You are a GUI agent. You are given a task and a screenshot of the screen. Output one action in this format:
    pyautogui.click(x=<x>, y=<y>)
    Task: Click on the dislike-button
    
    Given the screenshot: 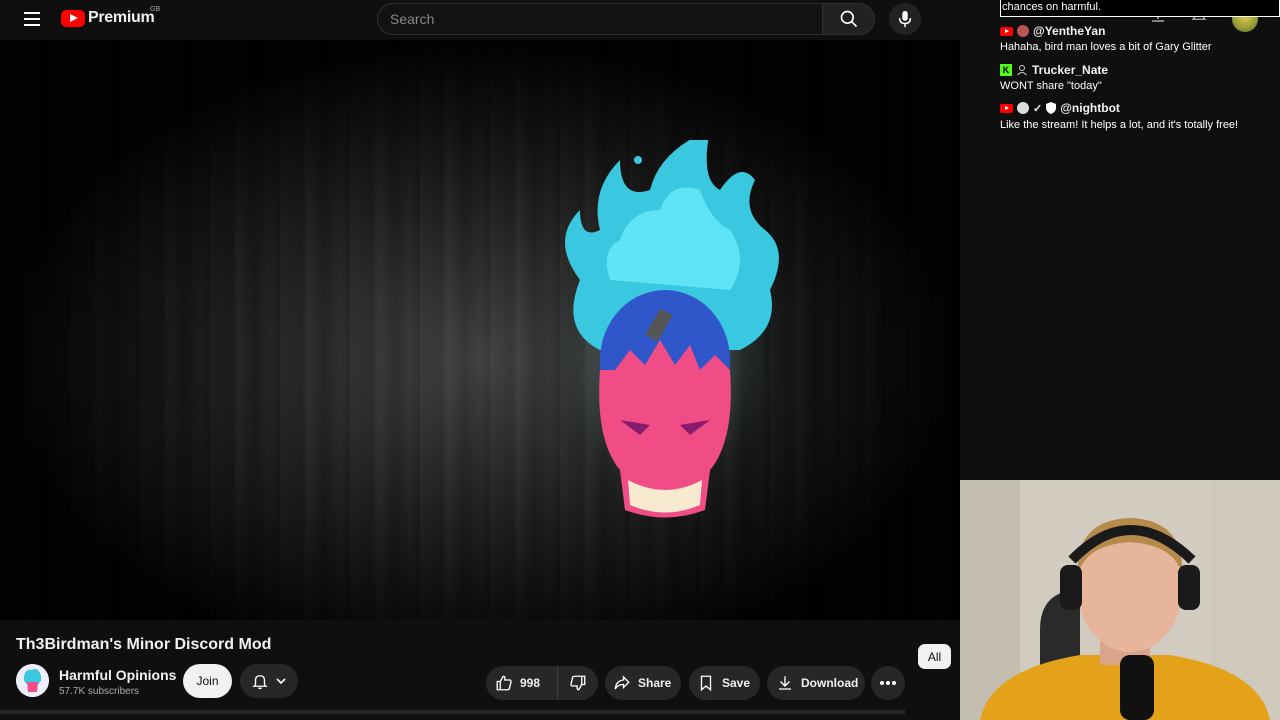 What is the action you would take?
    pyautogui.click(x=578, y=683)
    